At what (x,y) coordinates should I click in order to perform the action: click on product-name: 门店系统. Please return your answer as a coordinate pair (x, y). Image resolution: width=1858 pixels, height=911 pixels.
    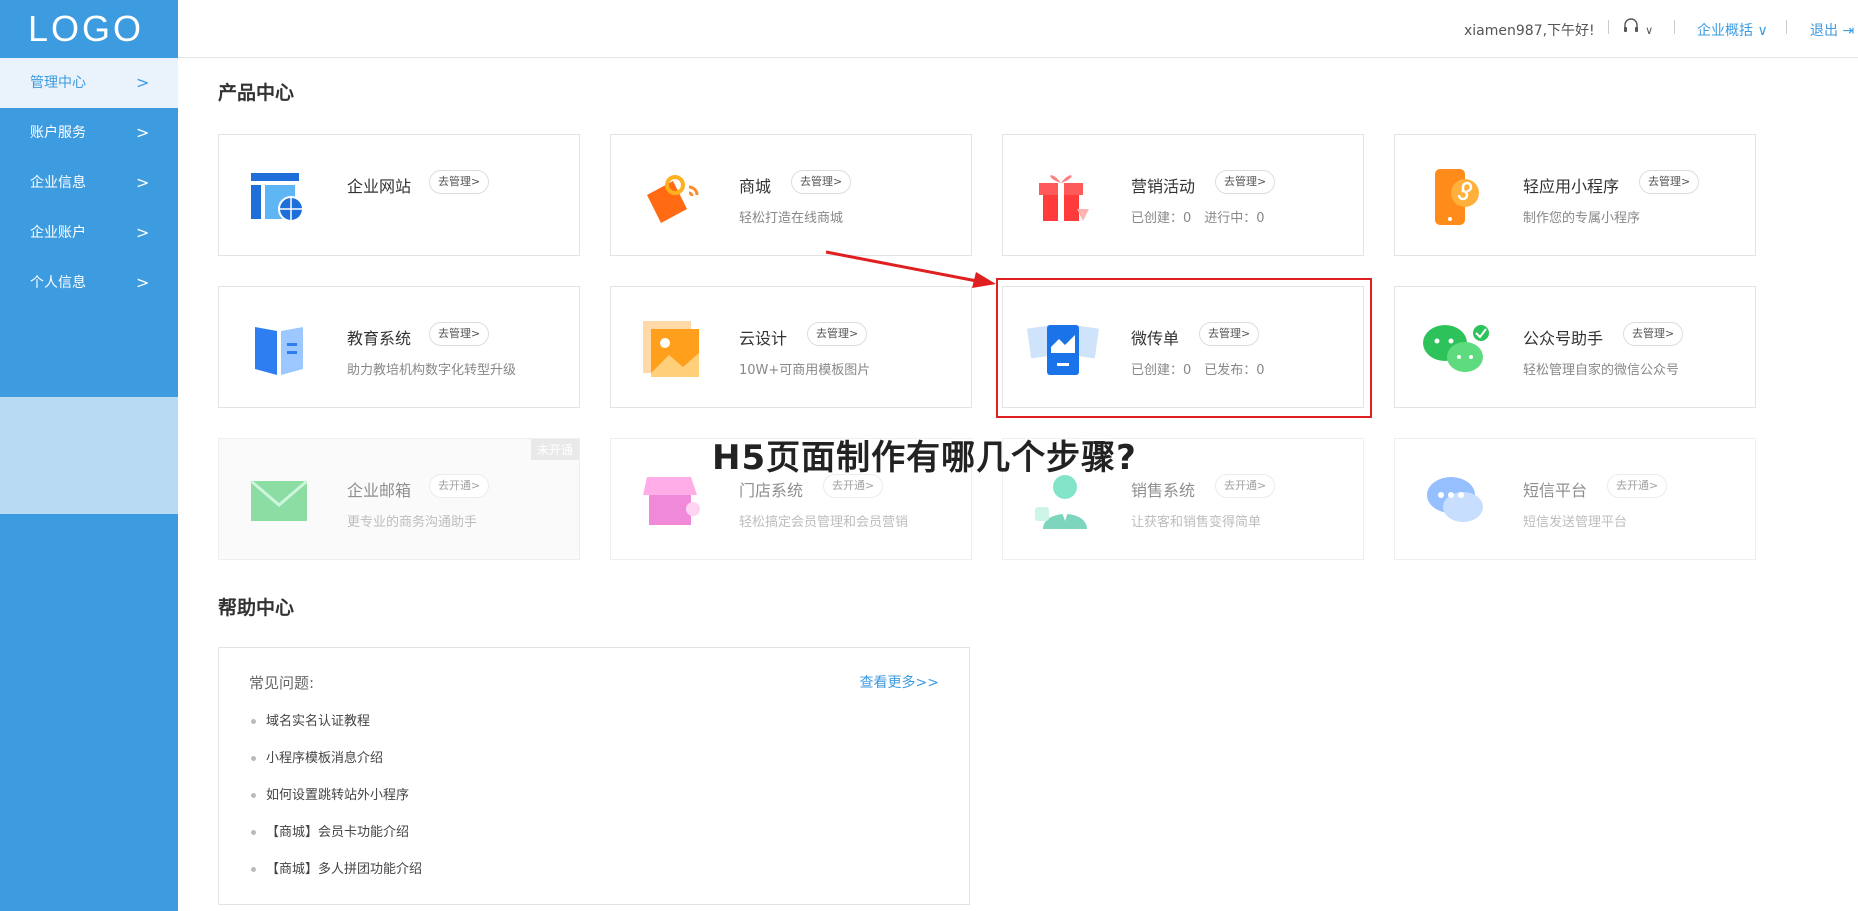
    Looking at the image, I should click on (771, 490).